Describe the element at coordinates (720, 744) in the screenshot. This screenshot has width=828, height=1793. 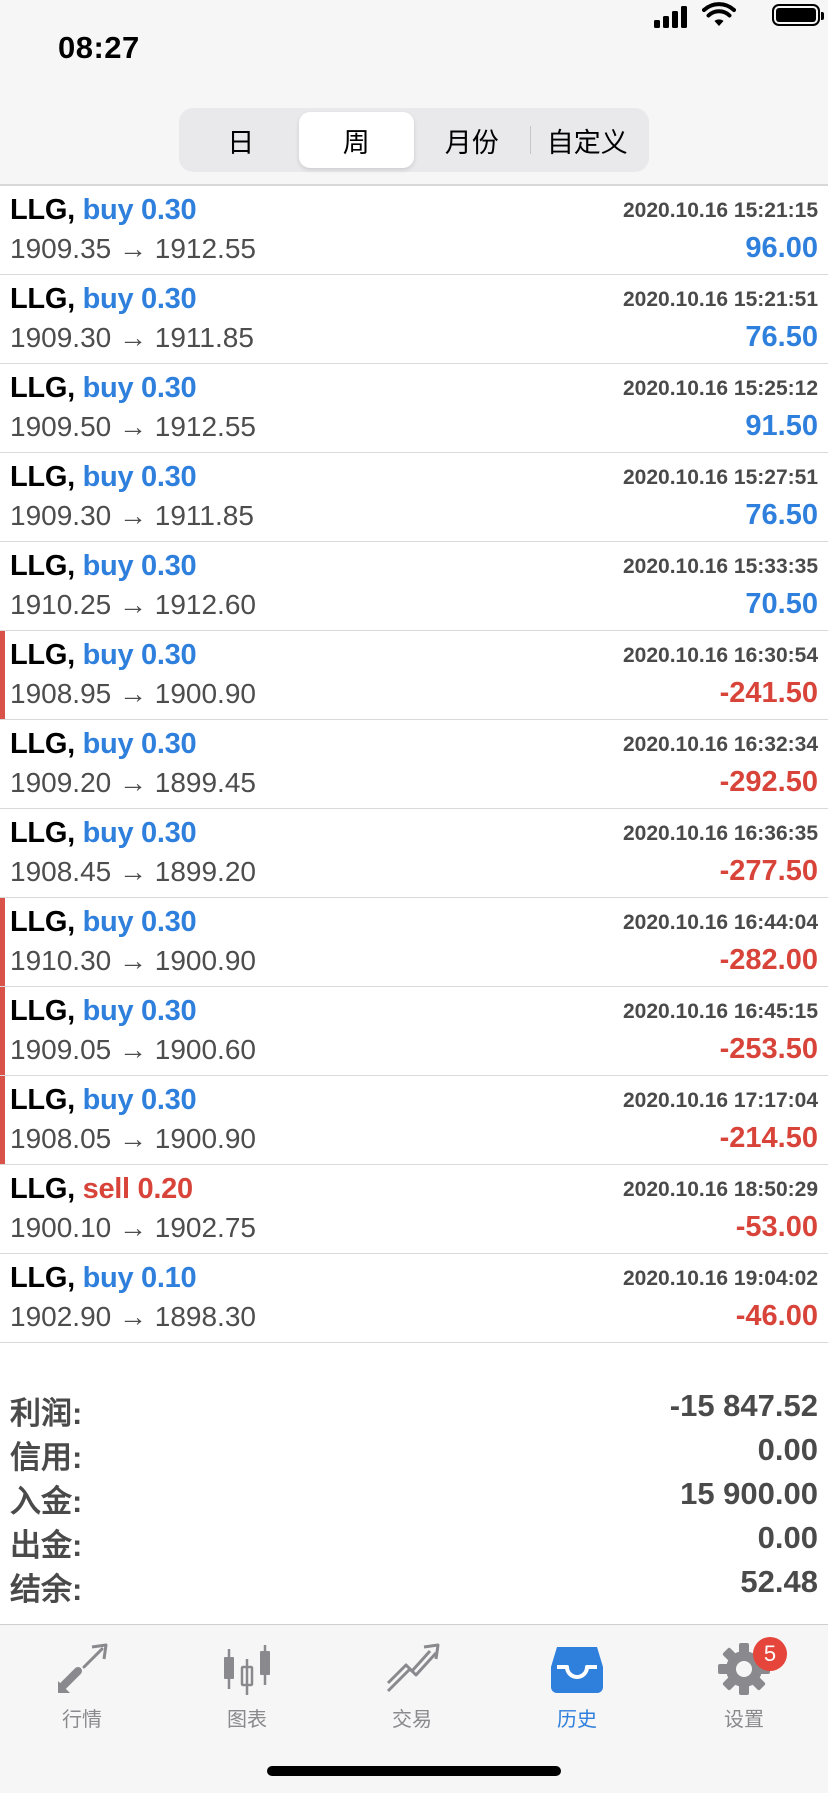
I see `trade-time: 2020.10.16 16:32:34` at that location.